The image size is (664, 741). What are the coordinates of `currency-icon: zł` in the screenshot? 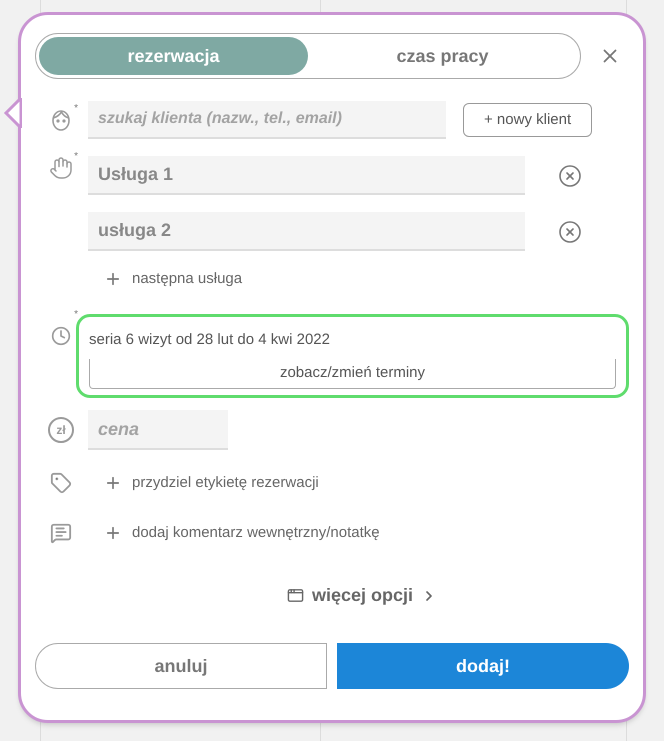 It's located at (61, 430).